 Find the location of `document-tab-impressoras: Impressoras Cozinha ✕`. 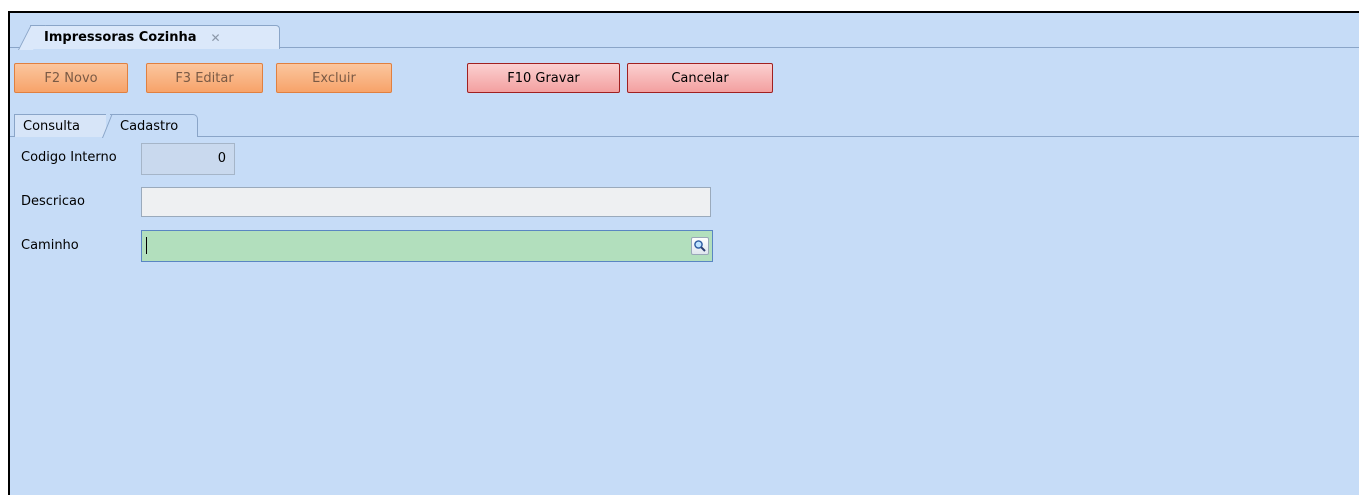

document-tab-impressoras: Impressoras Cozinha ✕ is located at coordinates (155, 37).